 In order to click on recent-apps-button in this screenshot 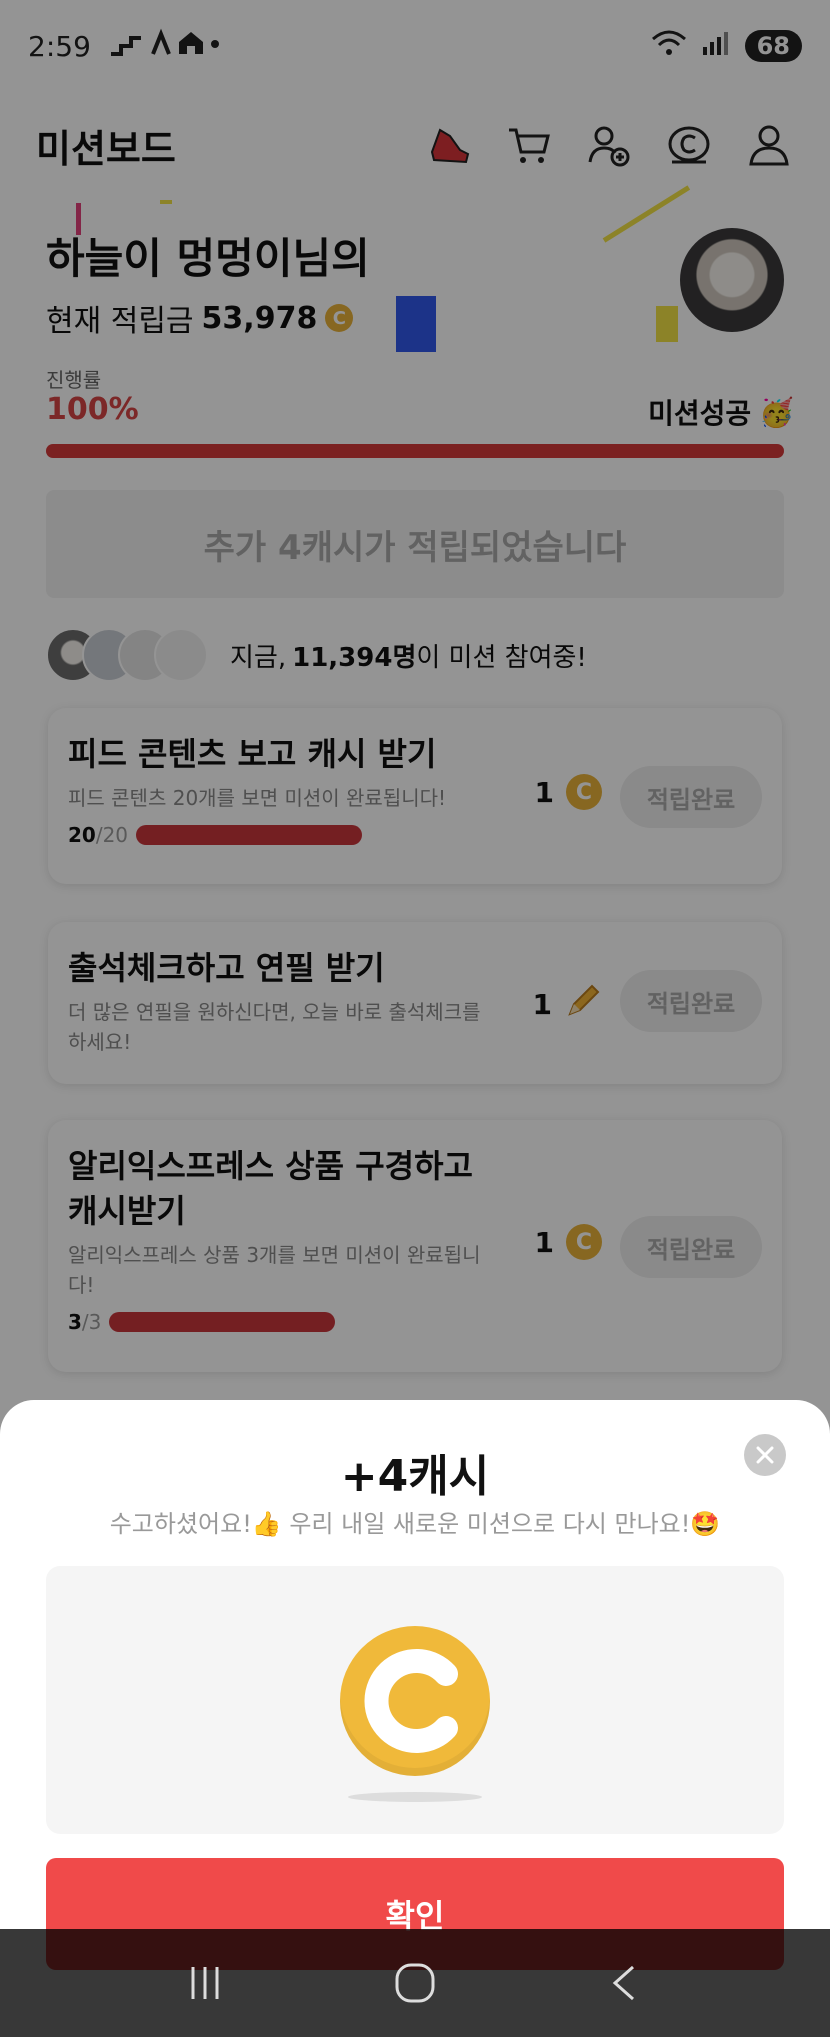, I will do `click(205, 1983)`.